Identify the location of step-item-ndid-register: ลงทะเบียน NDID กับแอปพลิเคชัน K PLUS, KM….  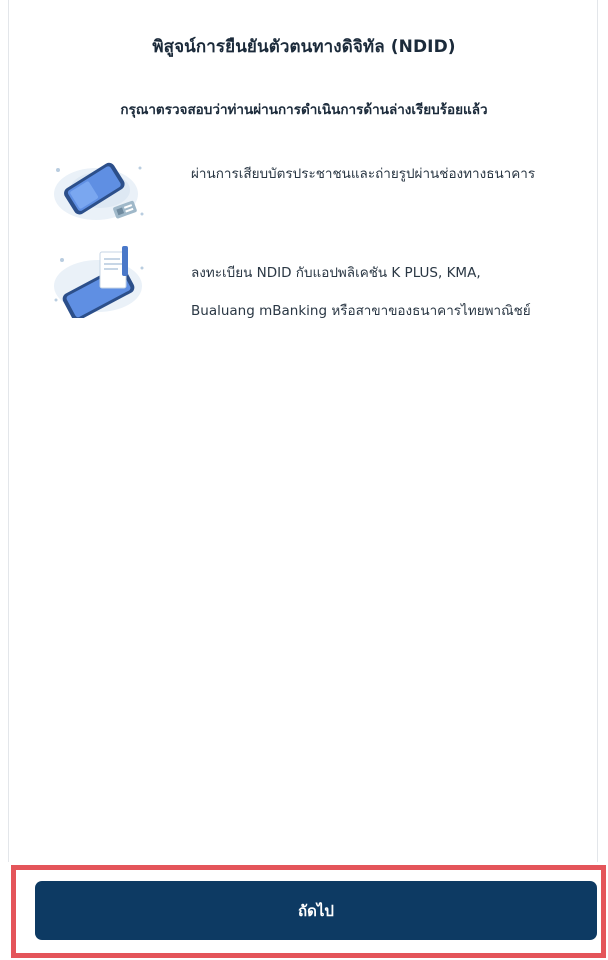
(304, 283).